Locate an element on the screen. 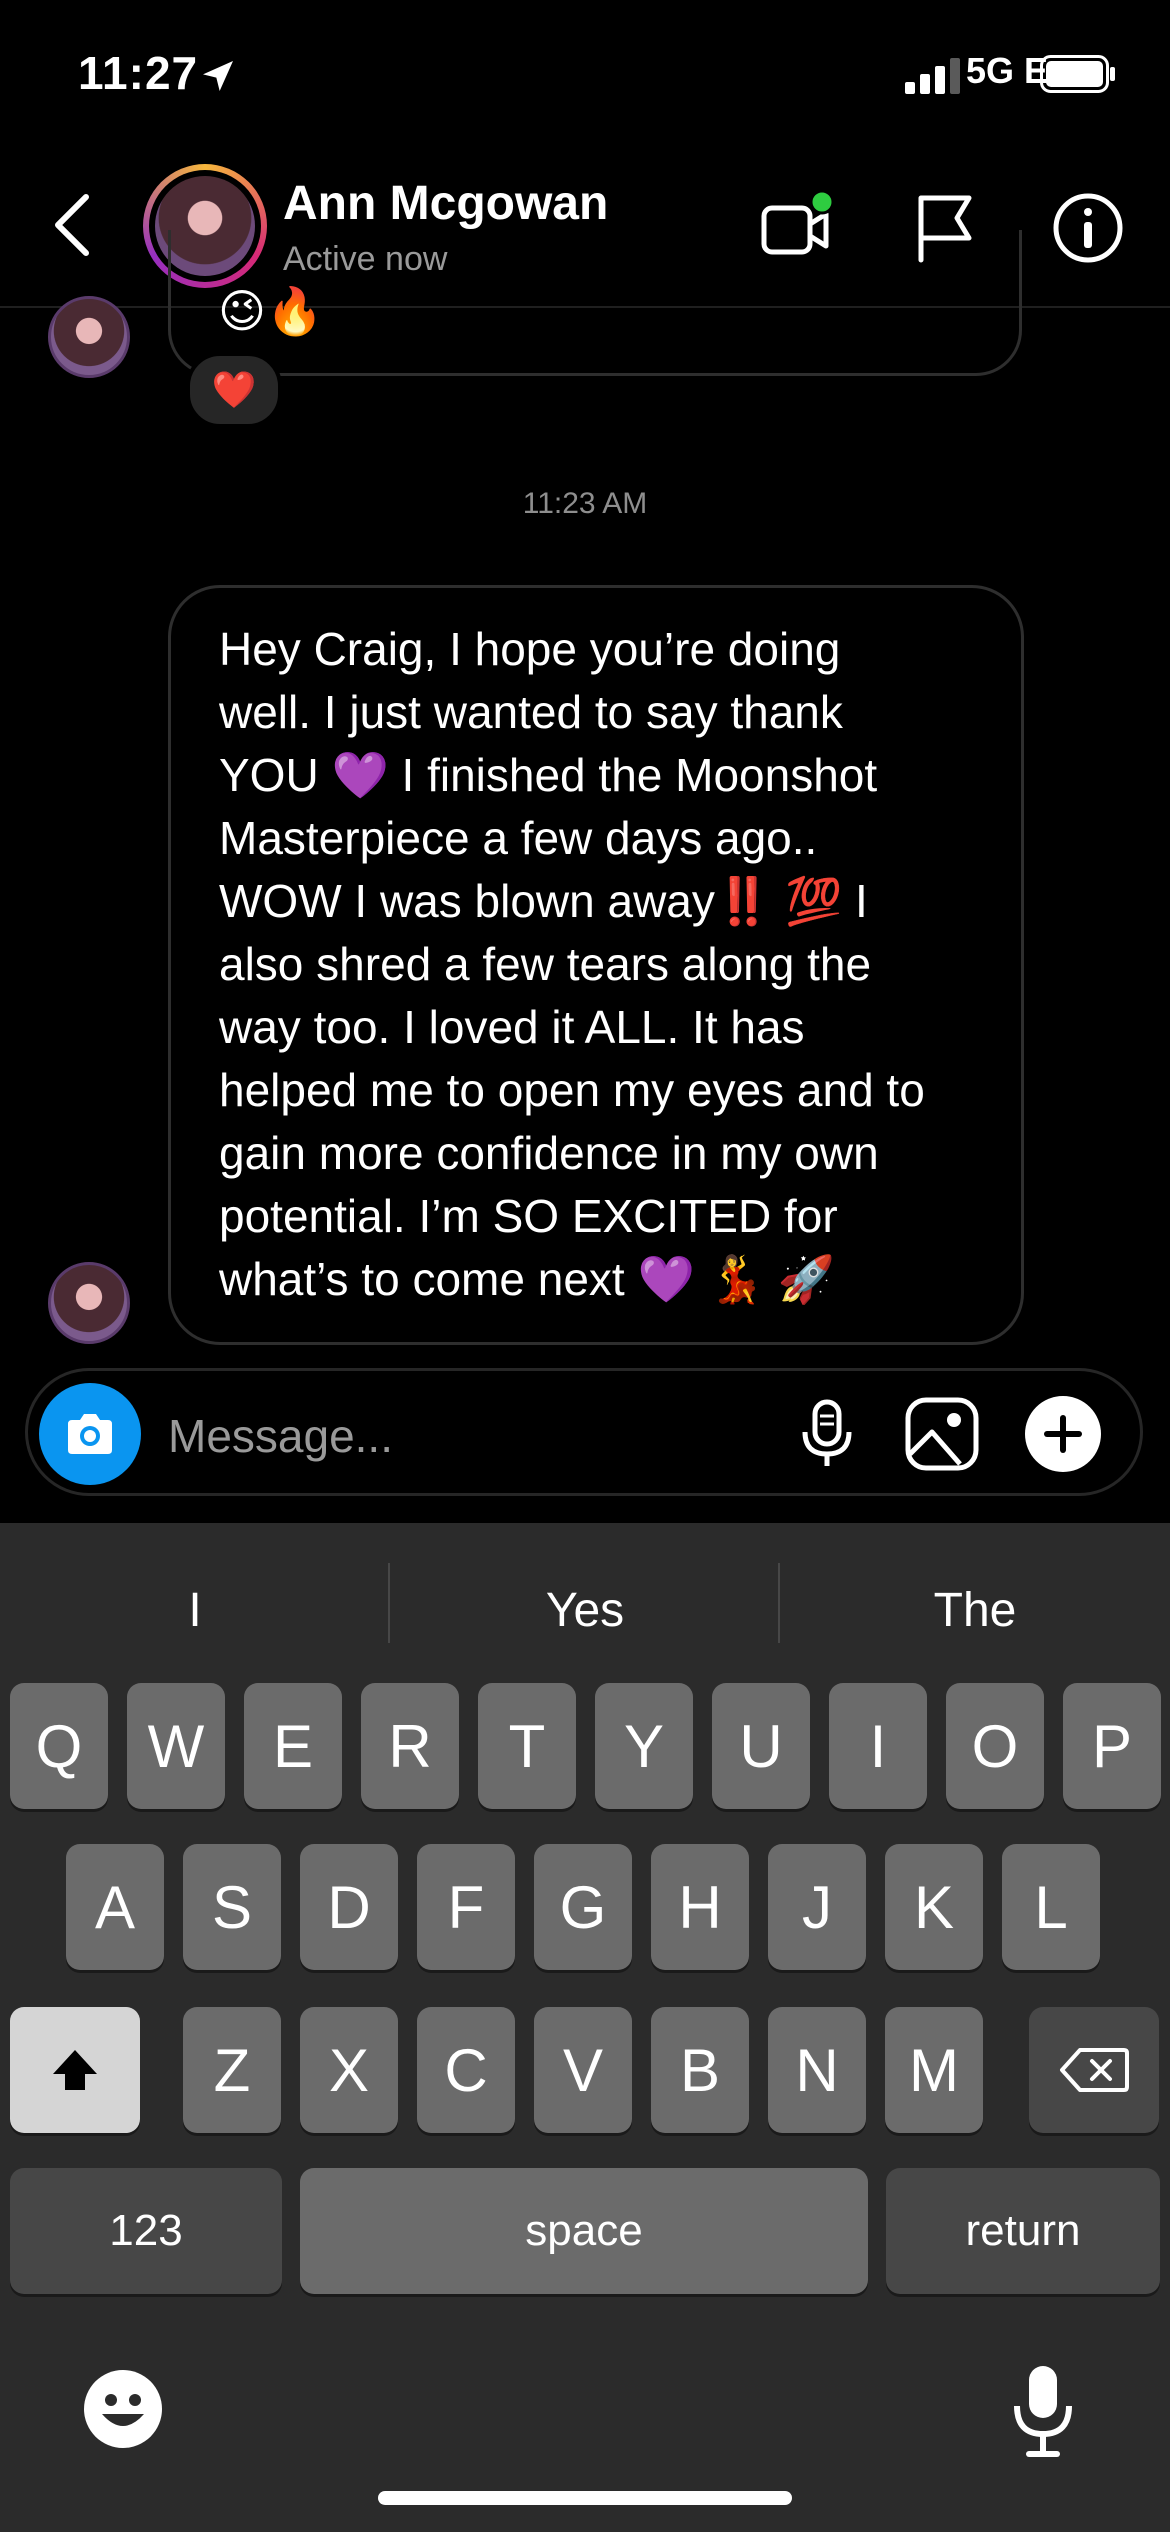  location-arrow-icon is located at coordinates (218, 76).